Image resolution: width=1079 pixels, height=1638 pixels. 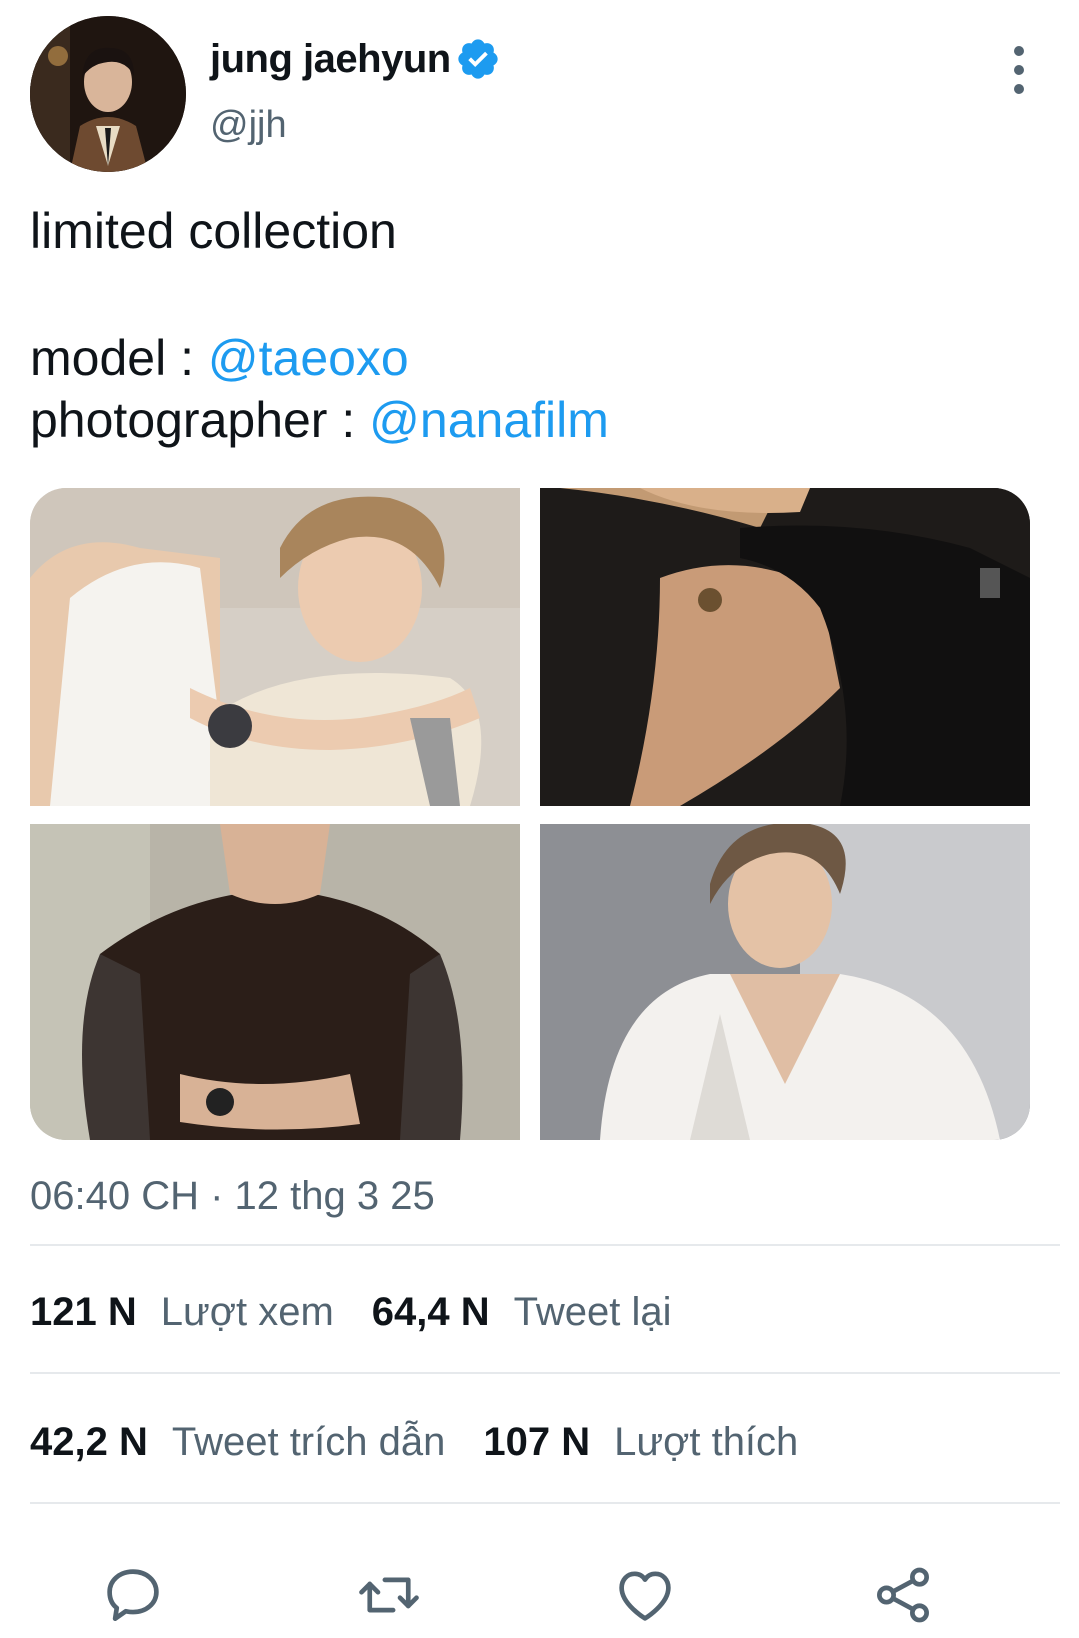 What do you see at coordinates (308, 358) in the screenshot?
I see `model-mention-link: @taeoxo` at bounding box center [308, 358].